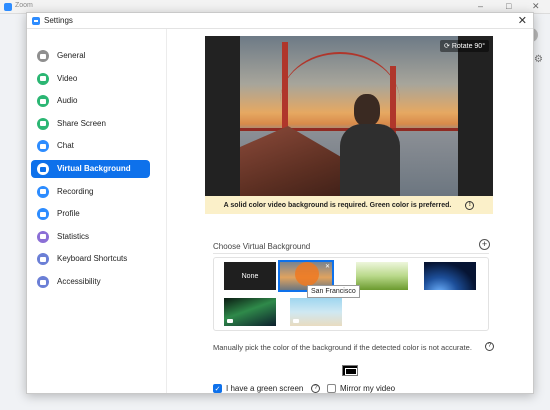 This screenshot has width=550, height=410. I want to click on dialog-titlebar: Settings ✕, so click(280, 21).